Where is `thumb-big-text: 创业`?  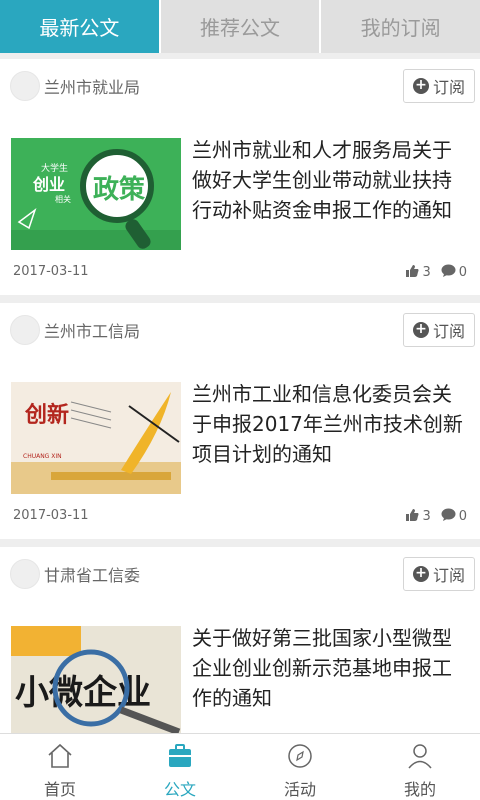 thumb-big-text: 创业 is located at coordinates (48, 184).